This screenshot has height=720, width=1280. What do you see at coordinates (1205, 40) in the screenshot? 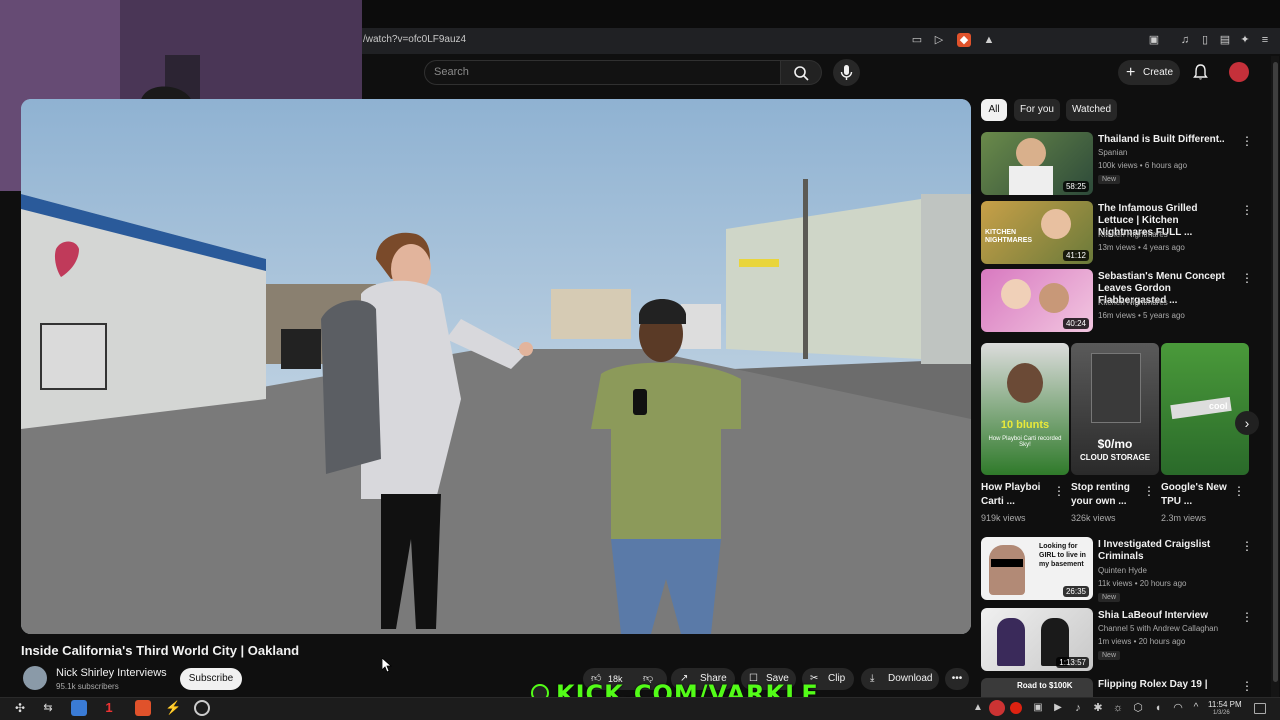
I see `sidebar-icon: ▯` at bounding box center [1205, 40].